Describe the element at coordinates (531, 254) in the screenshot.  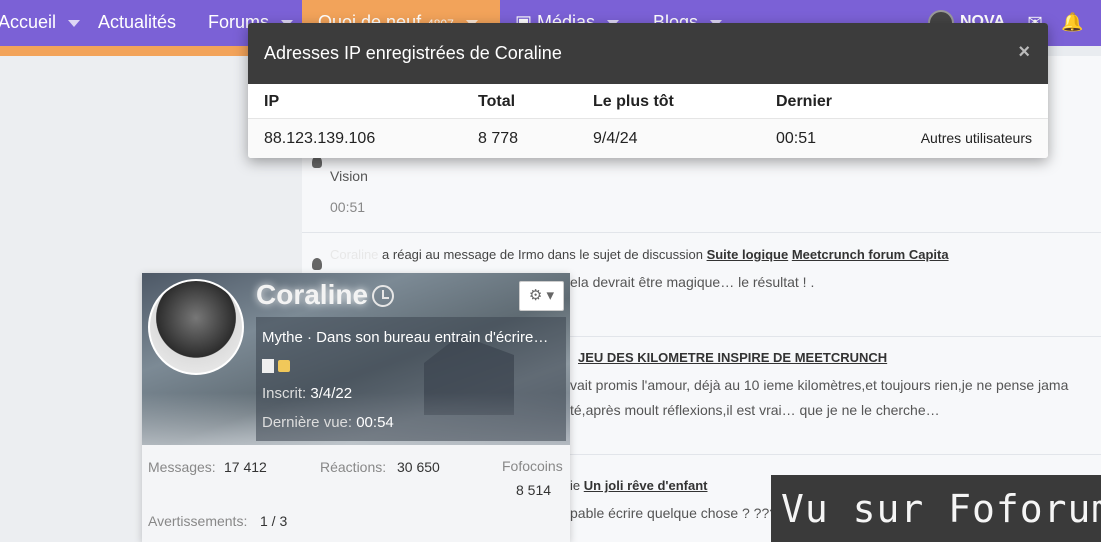
I see `feed-target-user: Irmo` at that location.